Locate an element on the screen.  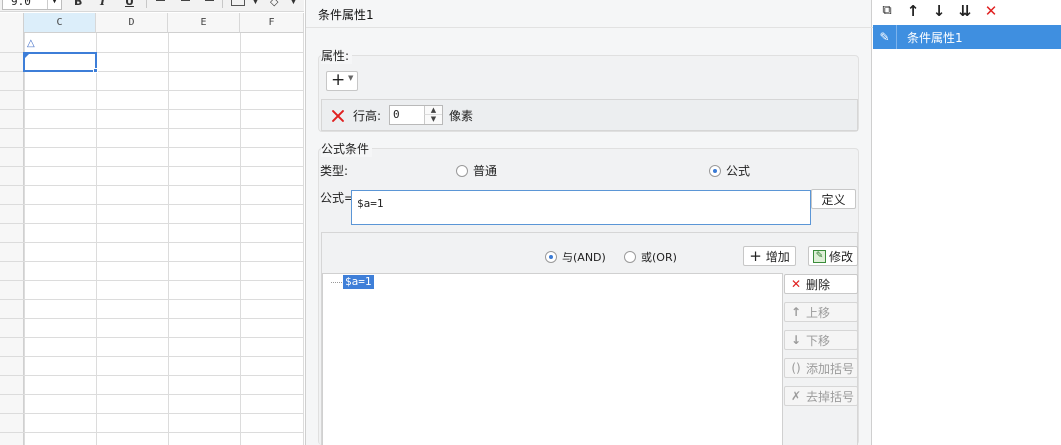
spin-down-icon: ▼ is located at coordinates (433, 119).